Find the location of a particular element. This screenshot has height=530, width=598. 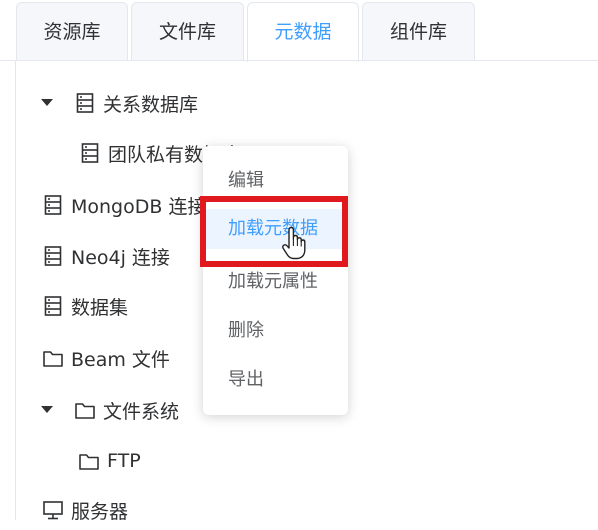

tree-item-neo4j: Neo4j 连接 is located at coordinates (106, 256).